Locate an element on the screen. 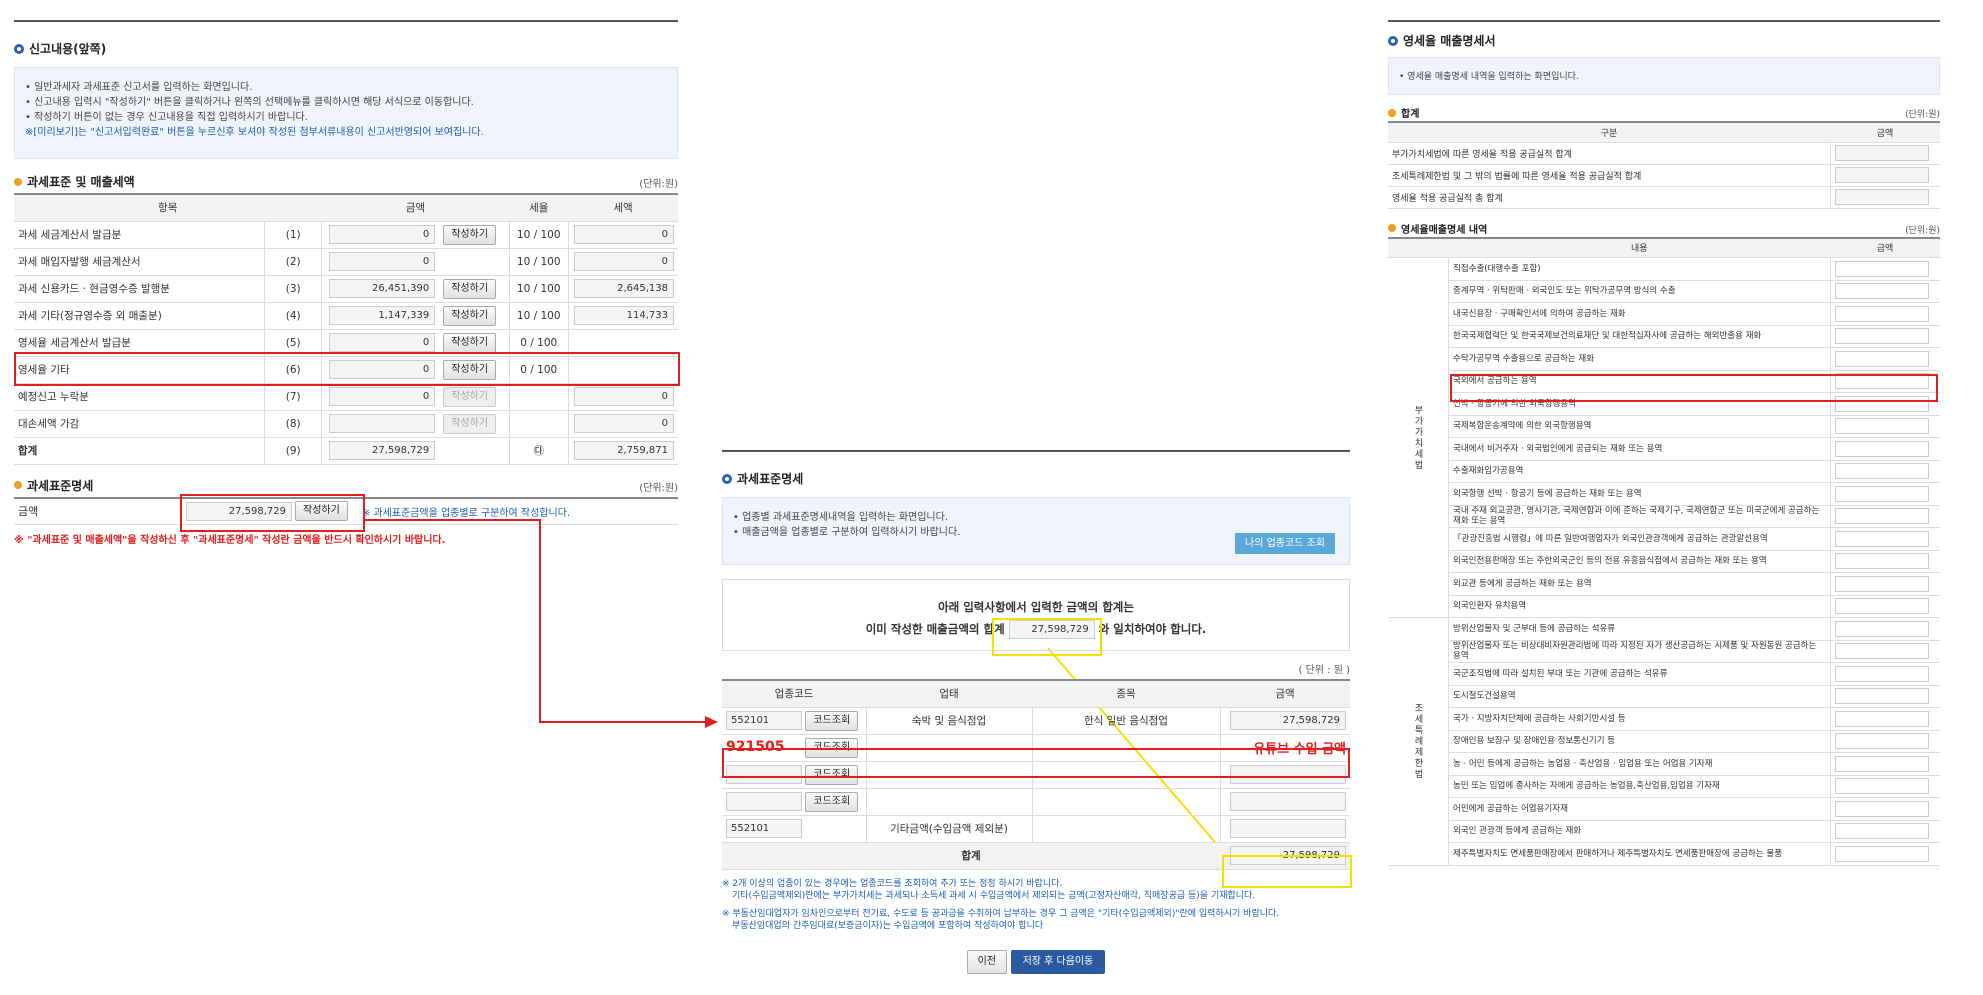 The height and width of the screenshot is (995, 1983). detail-row: 외국항행 선박 · 항공기 등에 공급하는 재화 또는 용역 is located at coordinates (1664, 494).